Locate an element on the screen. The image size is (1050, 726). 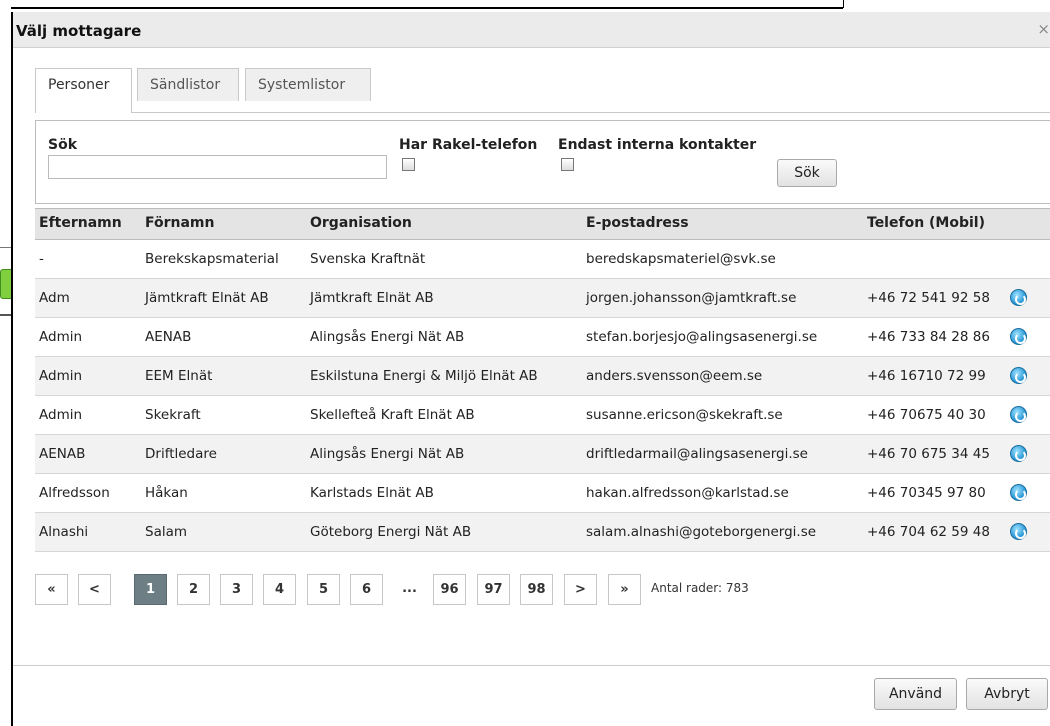
cell-epost: salam.alnashi@goteborgenergi.se is located at coordinates (701, 532).